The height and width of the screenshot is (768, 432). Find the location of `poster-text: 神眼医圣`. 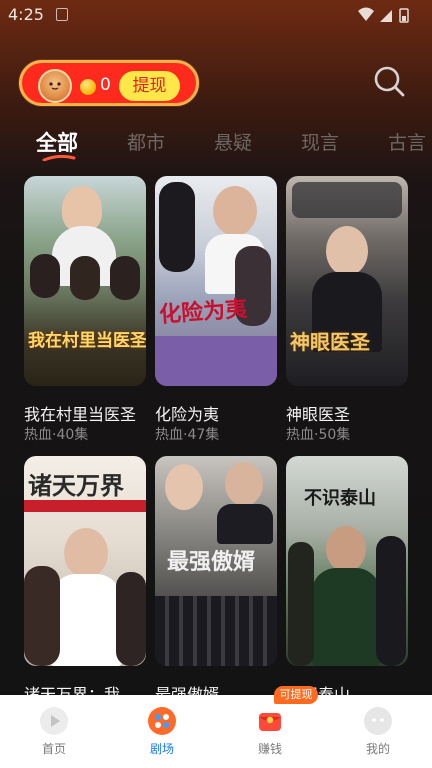

poster-text: 神眼医圣 is located at coordinates (330, 342).